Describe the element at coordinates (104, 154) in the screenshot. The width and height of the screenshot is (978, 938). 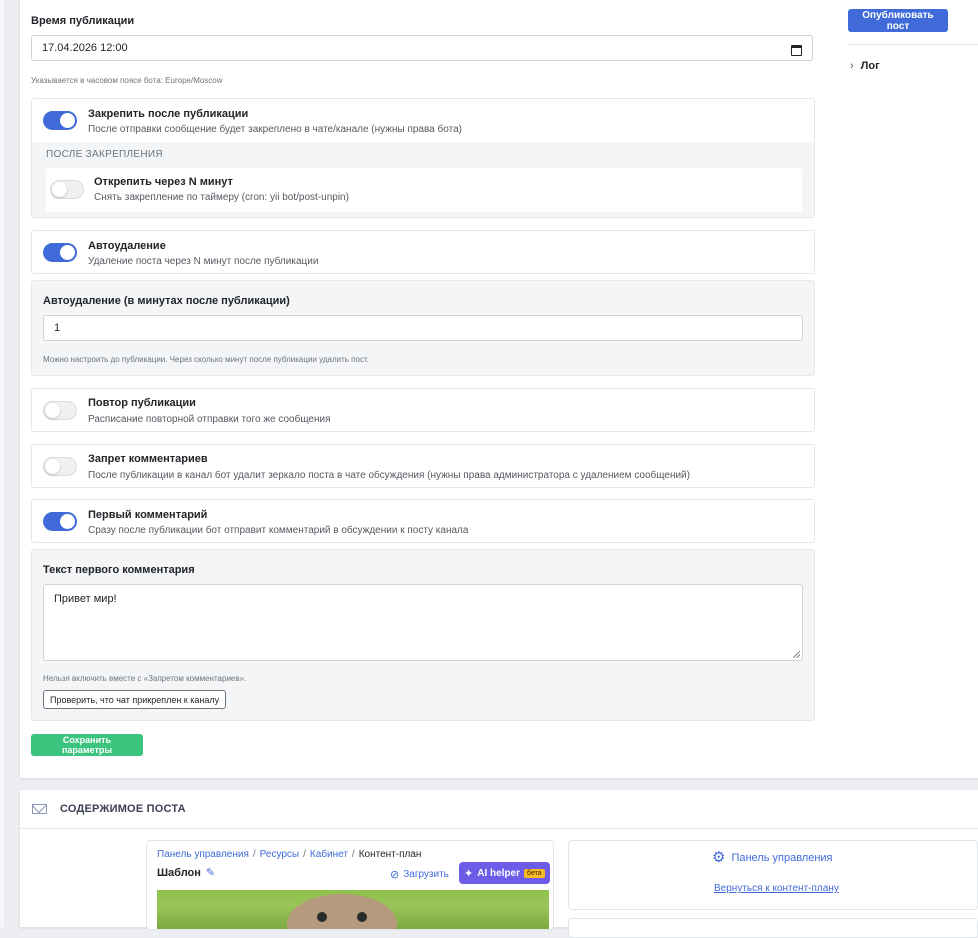
I see `after-pin-label: ПОСЛЕ ЗАКРЕПЛЕНИЯ` at that location.